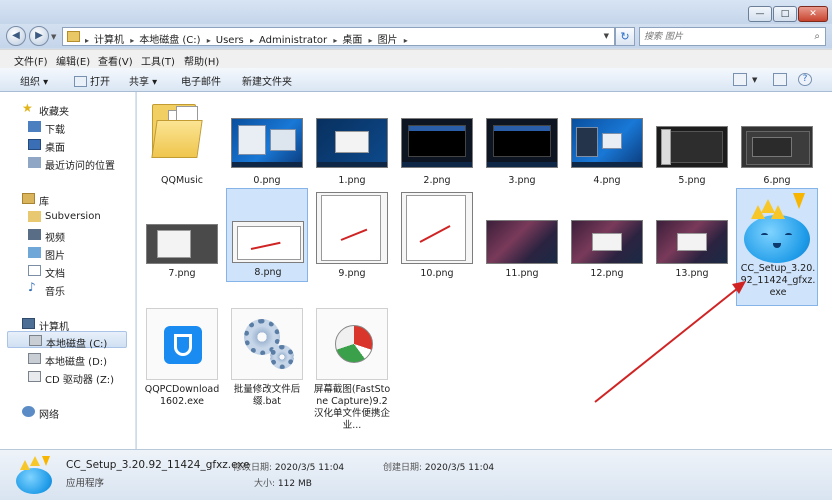  I want to click on email-button: 电子邮件, so click(201, 80).